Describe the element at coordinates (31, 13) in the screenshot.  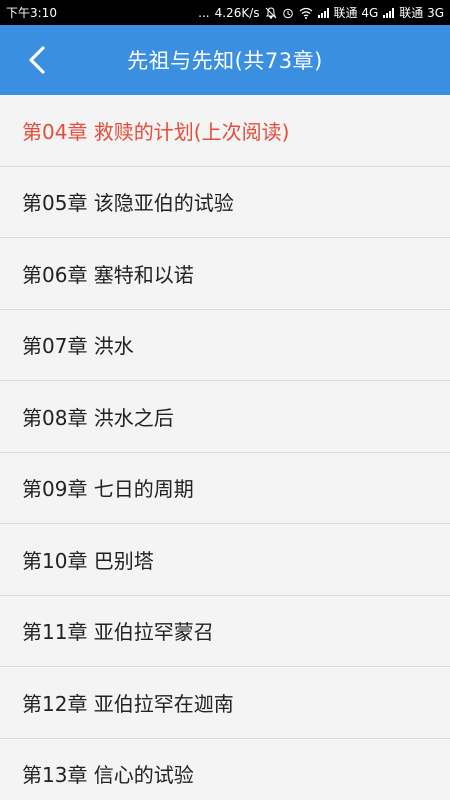
I see `status-time: 下午3:10` at that location.